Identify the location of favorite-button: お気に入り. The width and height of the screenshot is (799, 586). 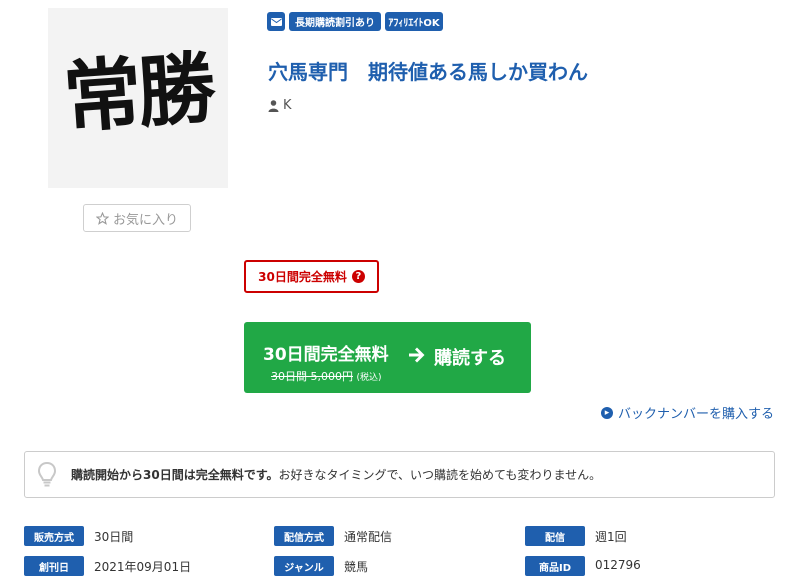
(137, 218).